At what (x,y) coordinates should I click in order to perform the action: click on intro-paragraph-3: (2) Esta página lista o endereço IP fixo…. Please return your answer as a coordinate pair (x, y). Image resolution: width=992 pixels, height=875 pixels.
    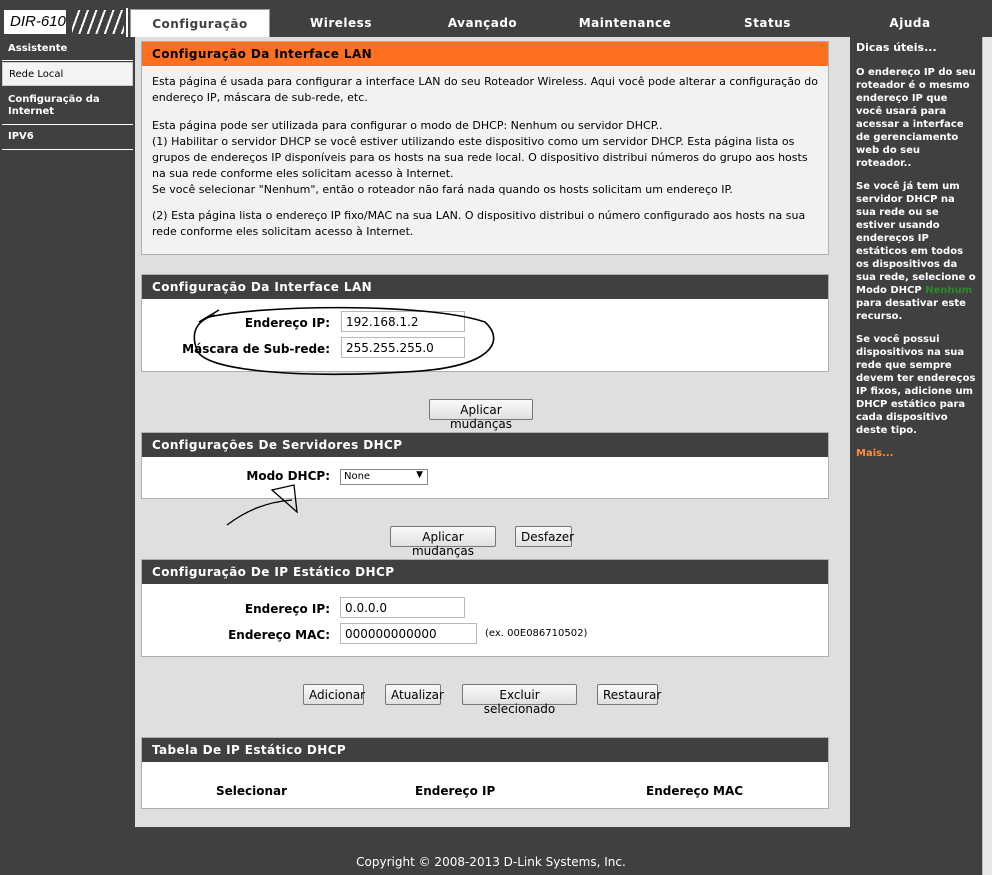
    Looking at the image, I should click on (479, 223).